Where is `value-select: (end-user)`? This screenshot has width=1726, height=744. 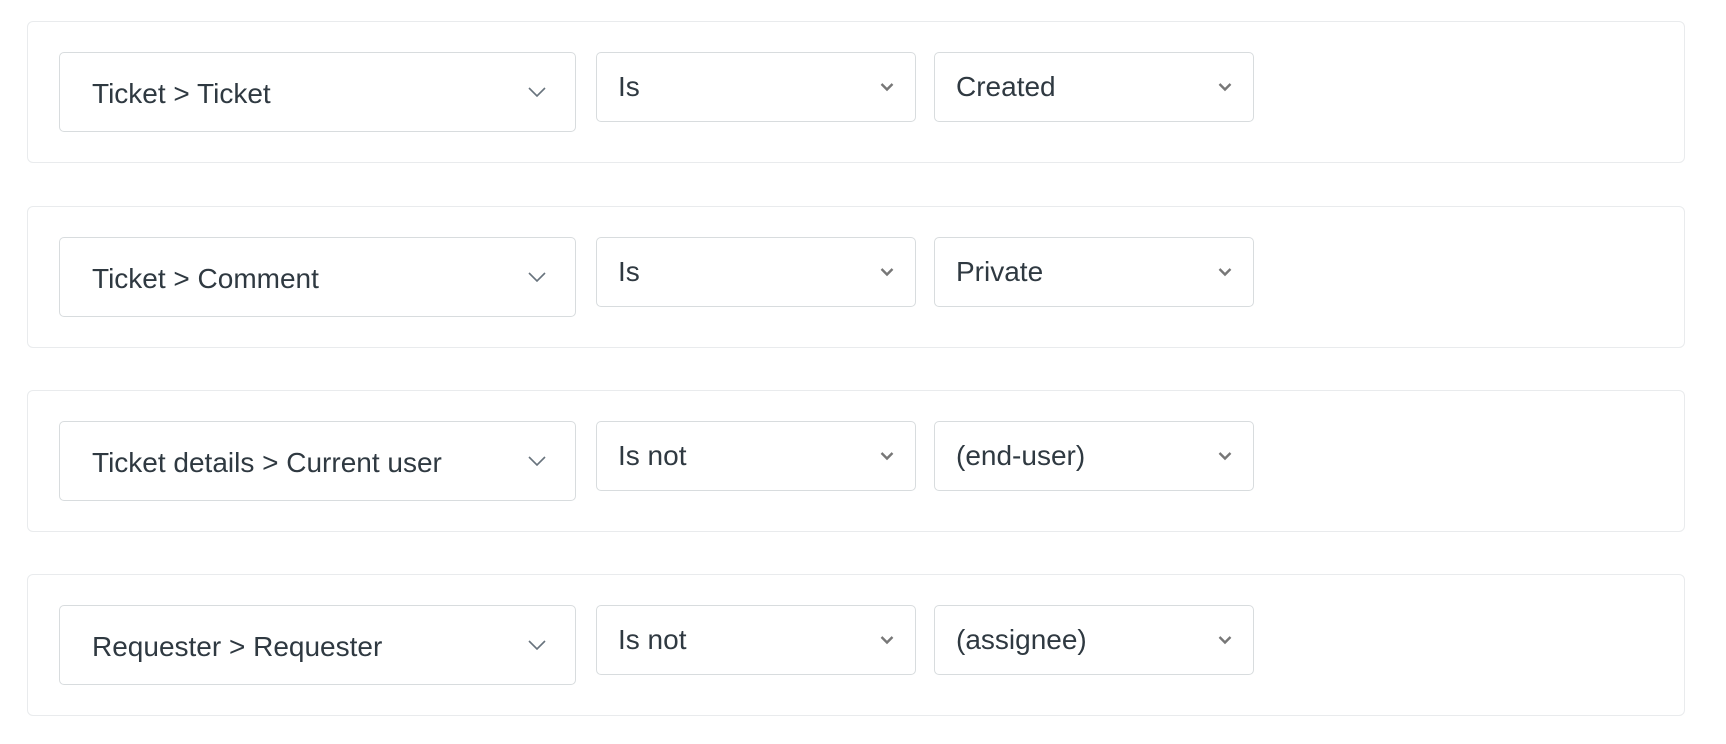 value-select: (end-user) is located at coordinates (1094, 456).